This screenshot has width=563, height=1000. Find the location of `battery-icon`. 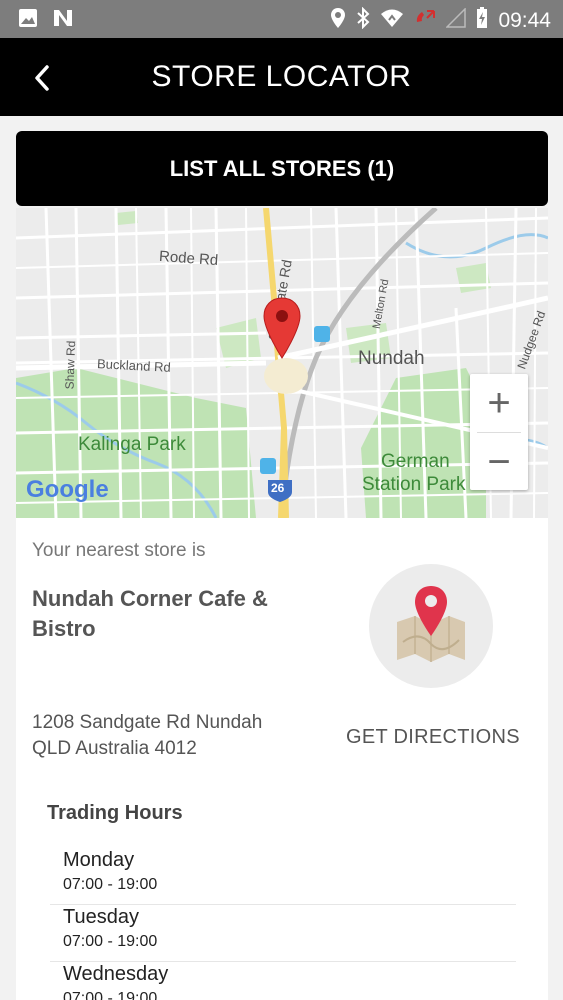

battery-icon is located at coordinates (482, 20).